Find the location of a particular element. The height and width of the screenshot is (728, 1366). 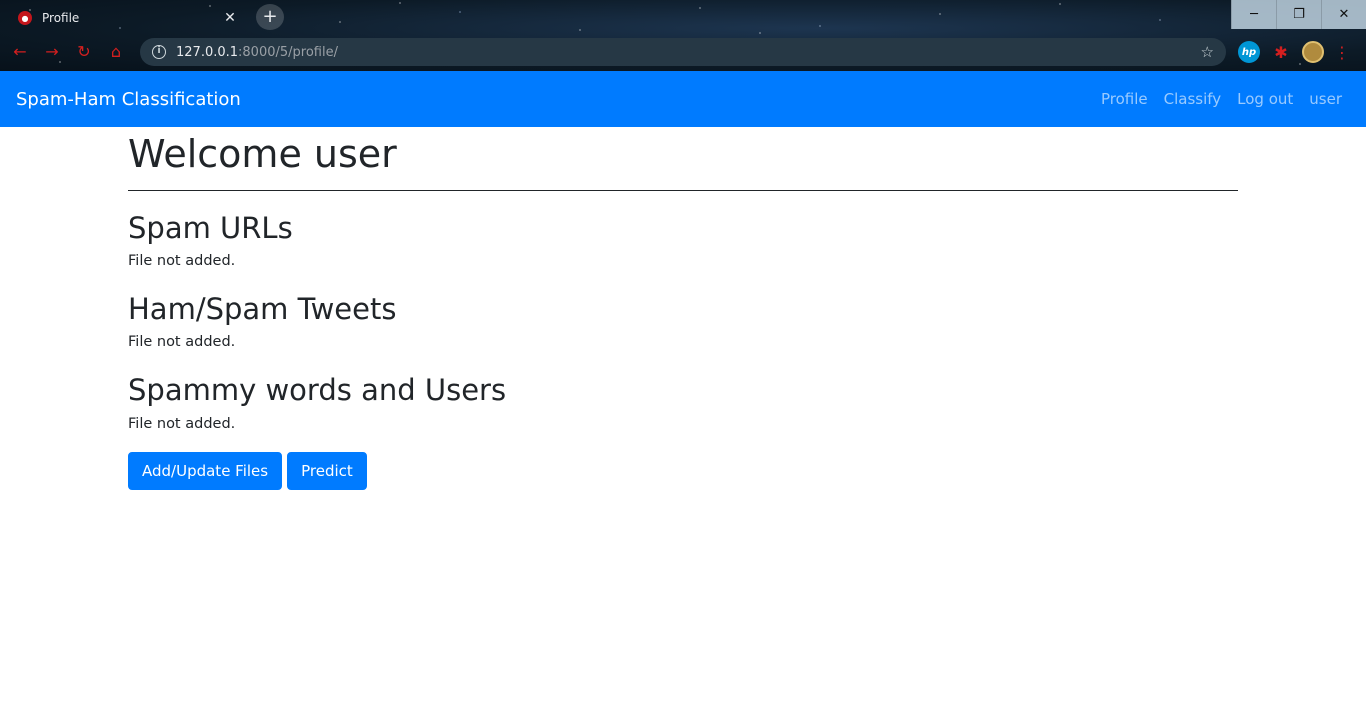

puzzle-extension-icon: ✱ is located at coordinates (1281, 52).